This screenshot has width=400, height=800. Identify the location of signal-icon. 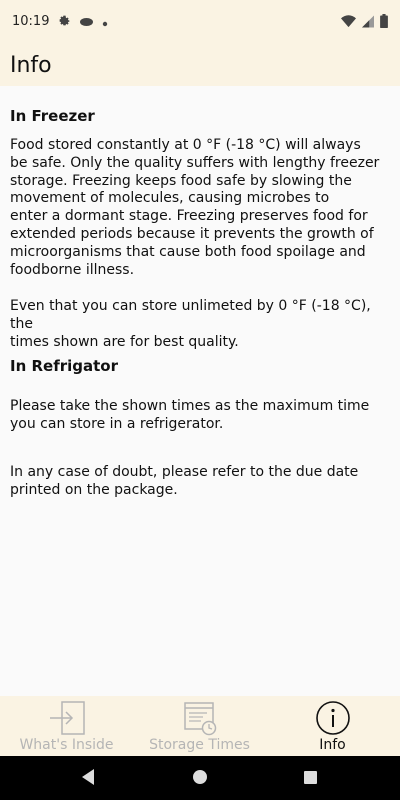
(368, 22).